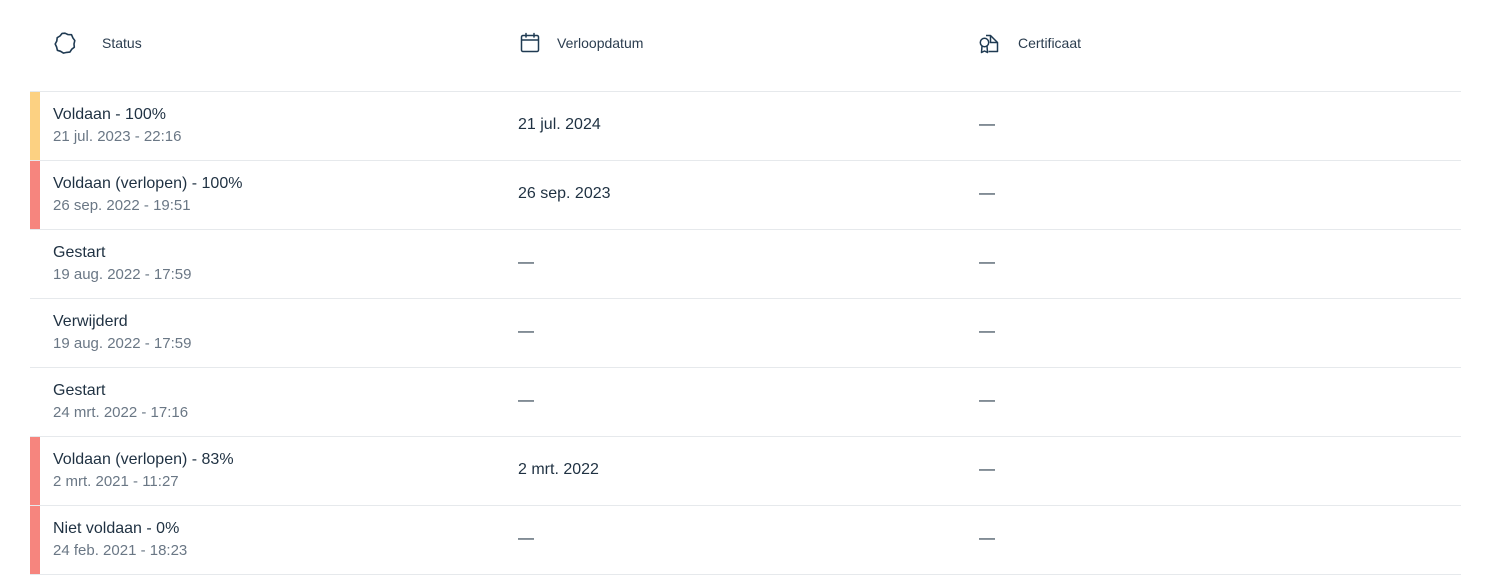 The image size is (1492, 588). I want to click on column-header-expiry: Verloopdatum, so click(580, 43).